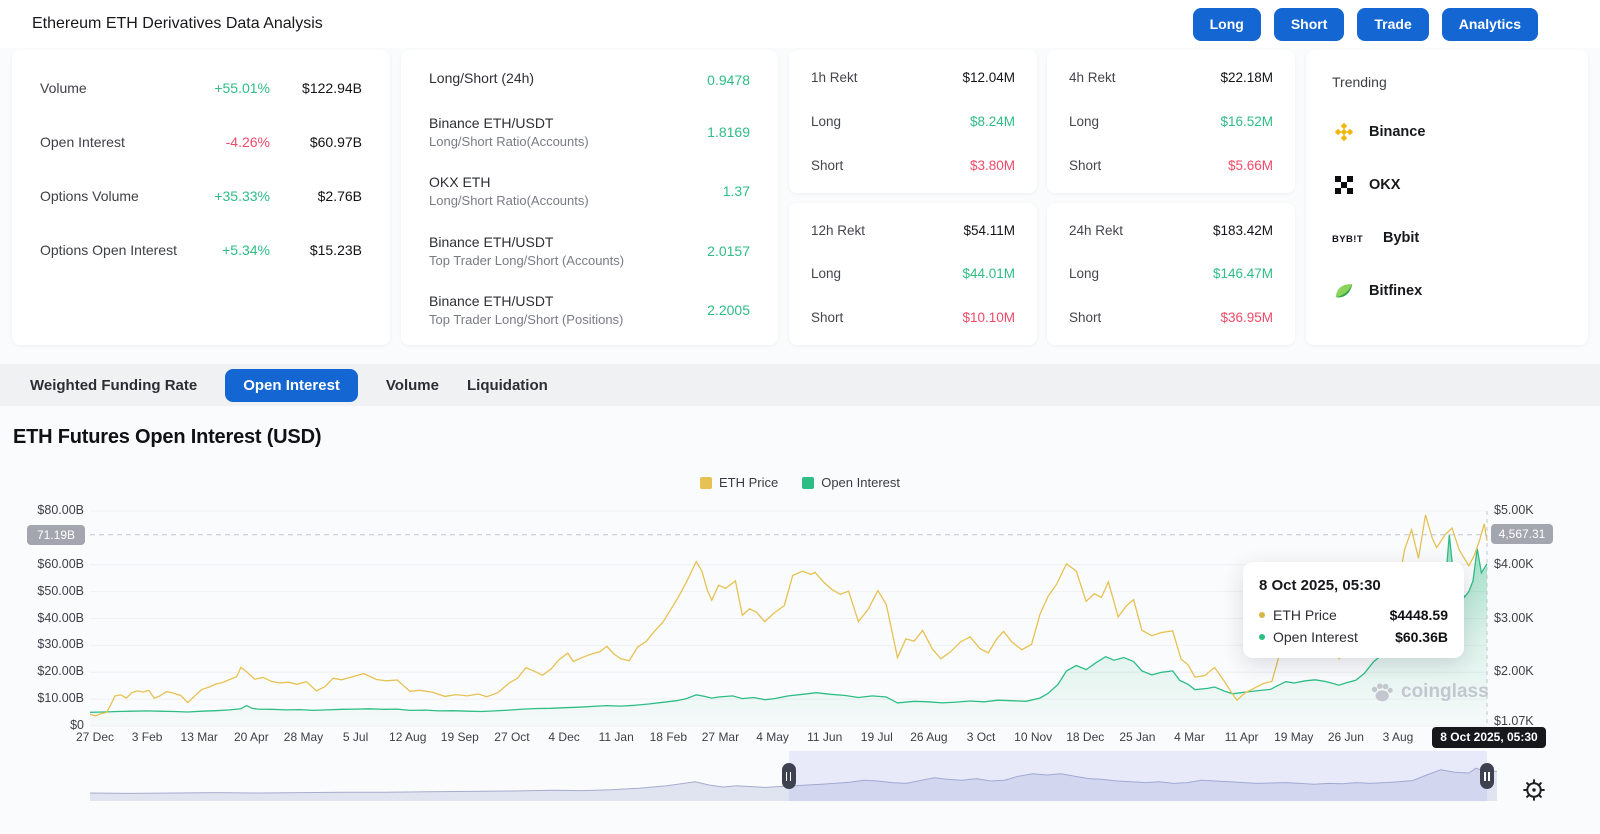  I want to click on x-axis-tick: 26 Jun, so click(1345, 737).